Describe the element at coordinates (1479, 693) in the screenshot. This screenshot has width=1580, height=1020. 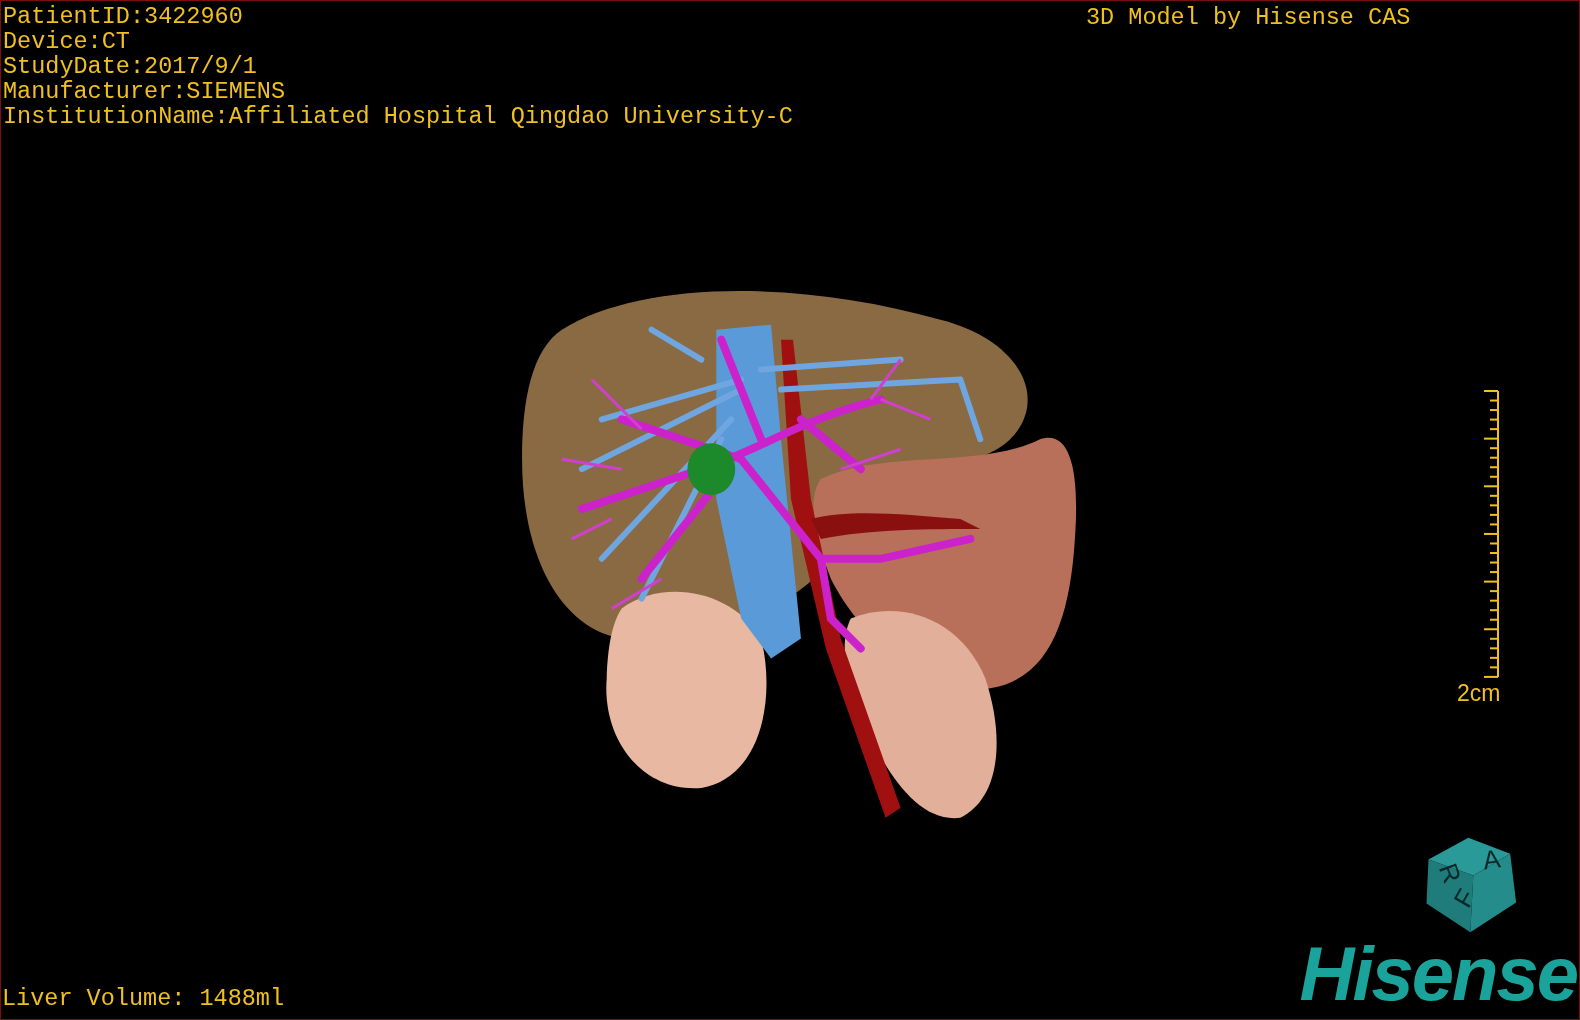
I see `scale-label: 2cm` at that location.